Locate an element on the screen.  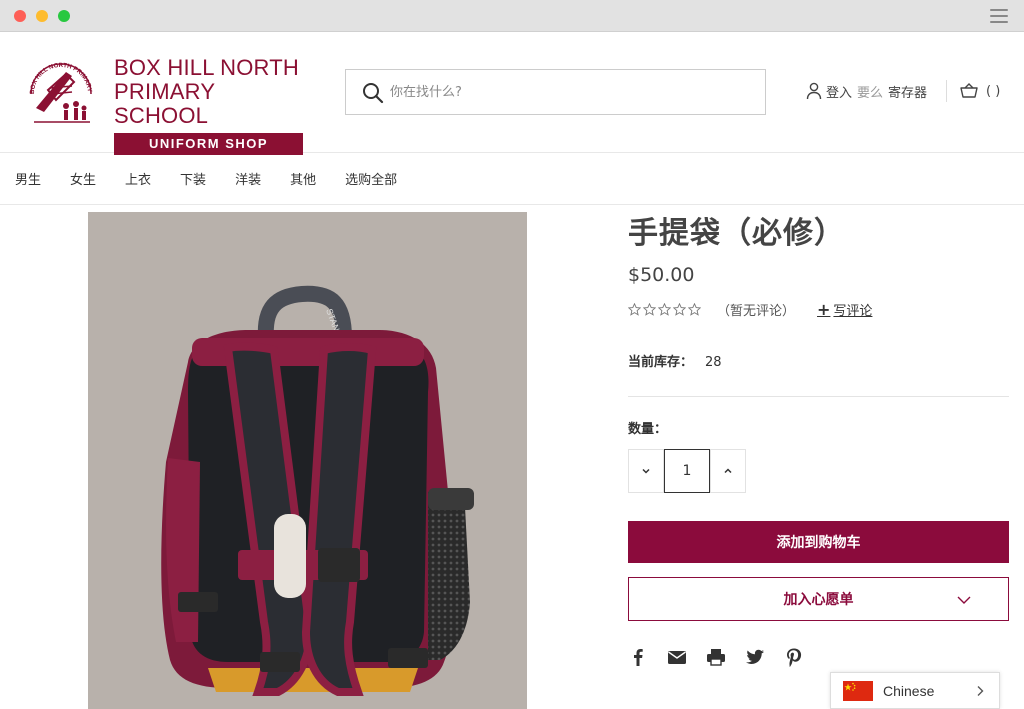
minimize-window-button is located at coordinates (42, 16).